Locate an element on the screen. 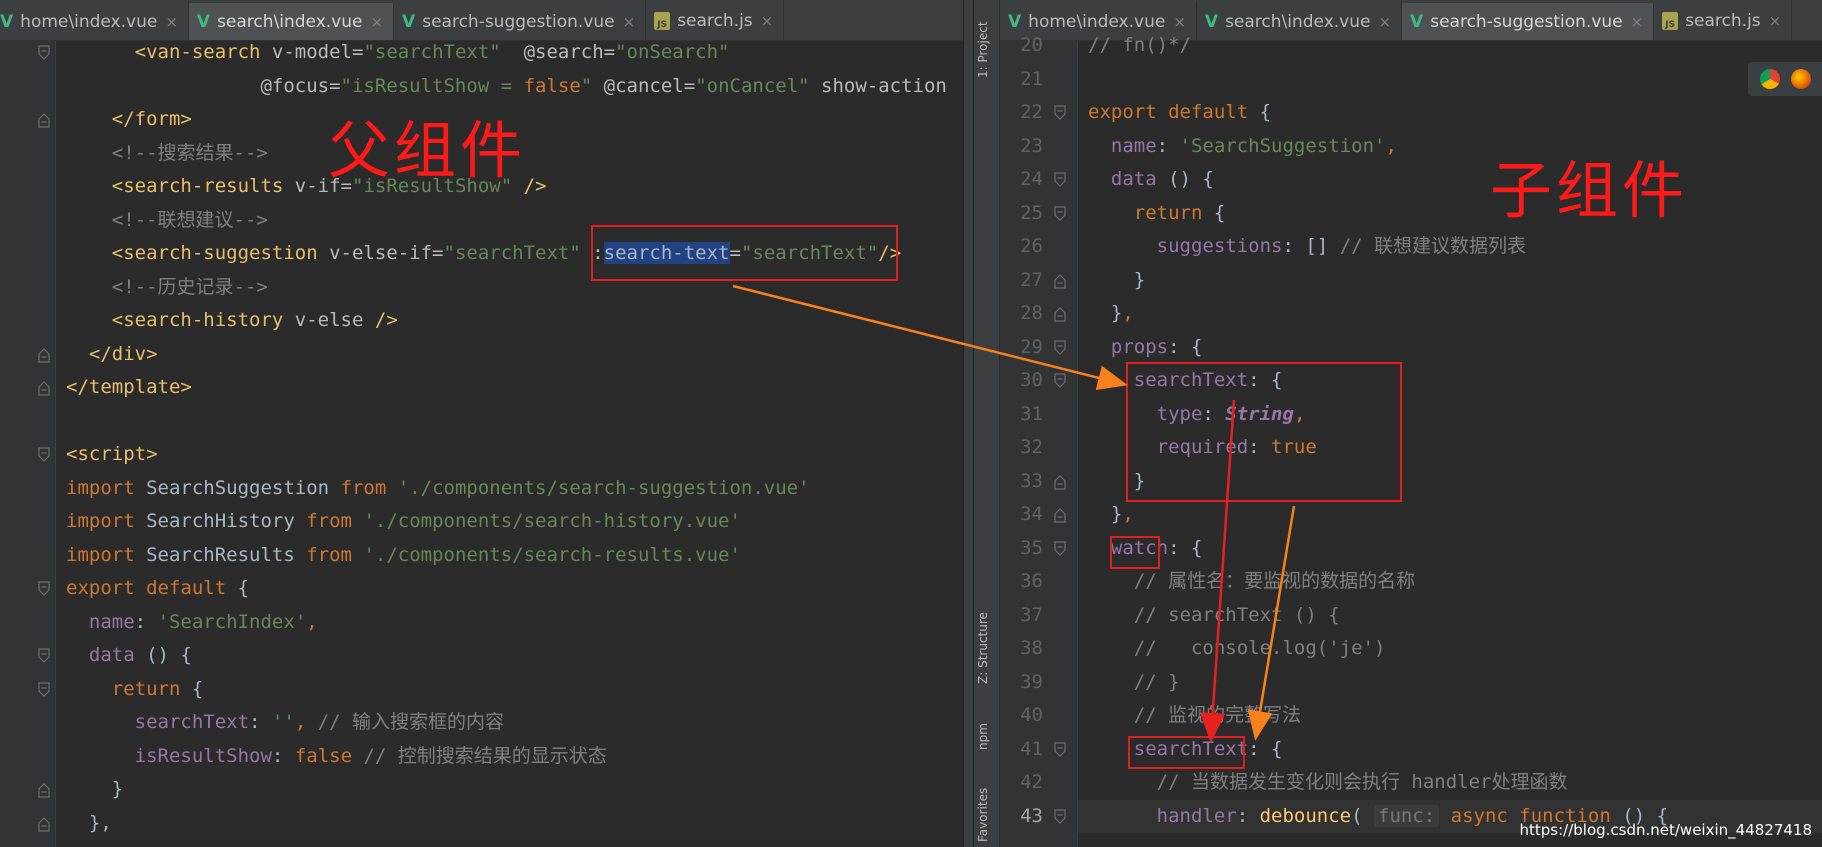 This screenshot has height=847, width=1822. line-number: 29 is located at coordinates (1031, 346).